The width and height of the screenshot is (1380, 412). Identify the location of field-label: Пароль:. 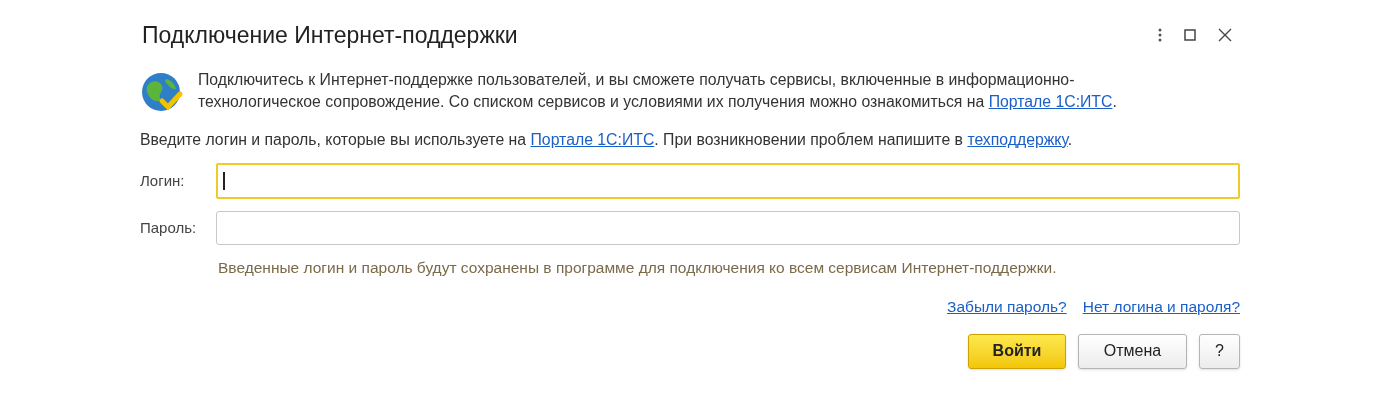
(169, 227).